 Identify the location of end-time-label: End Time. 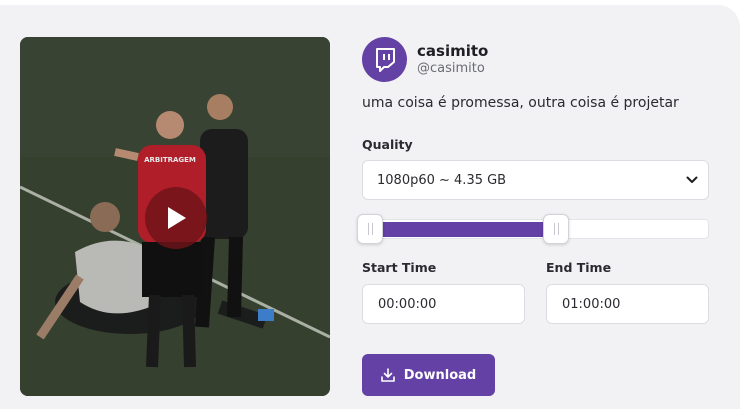
(579, 267).